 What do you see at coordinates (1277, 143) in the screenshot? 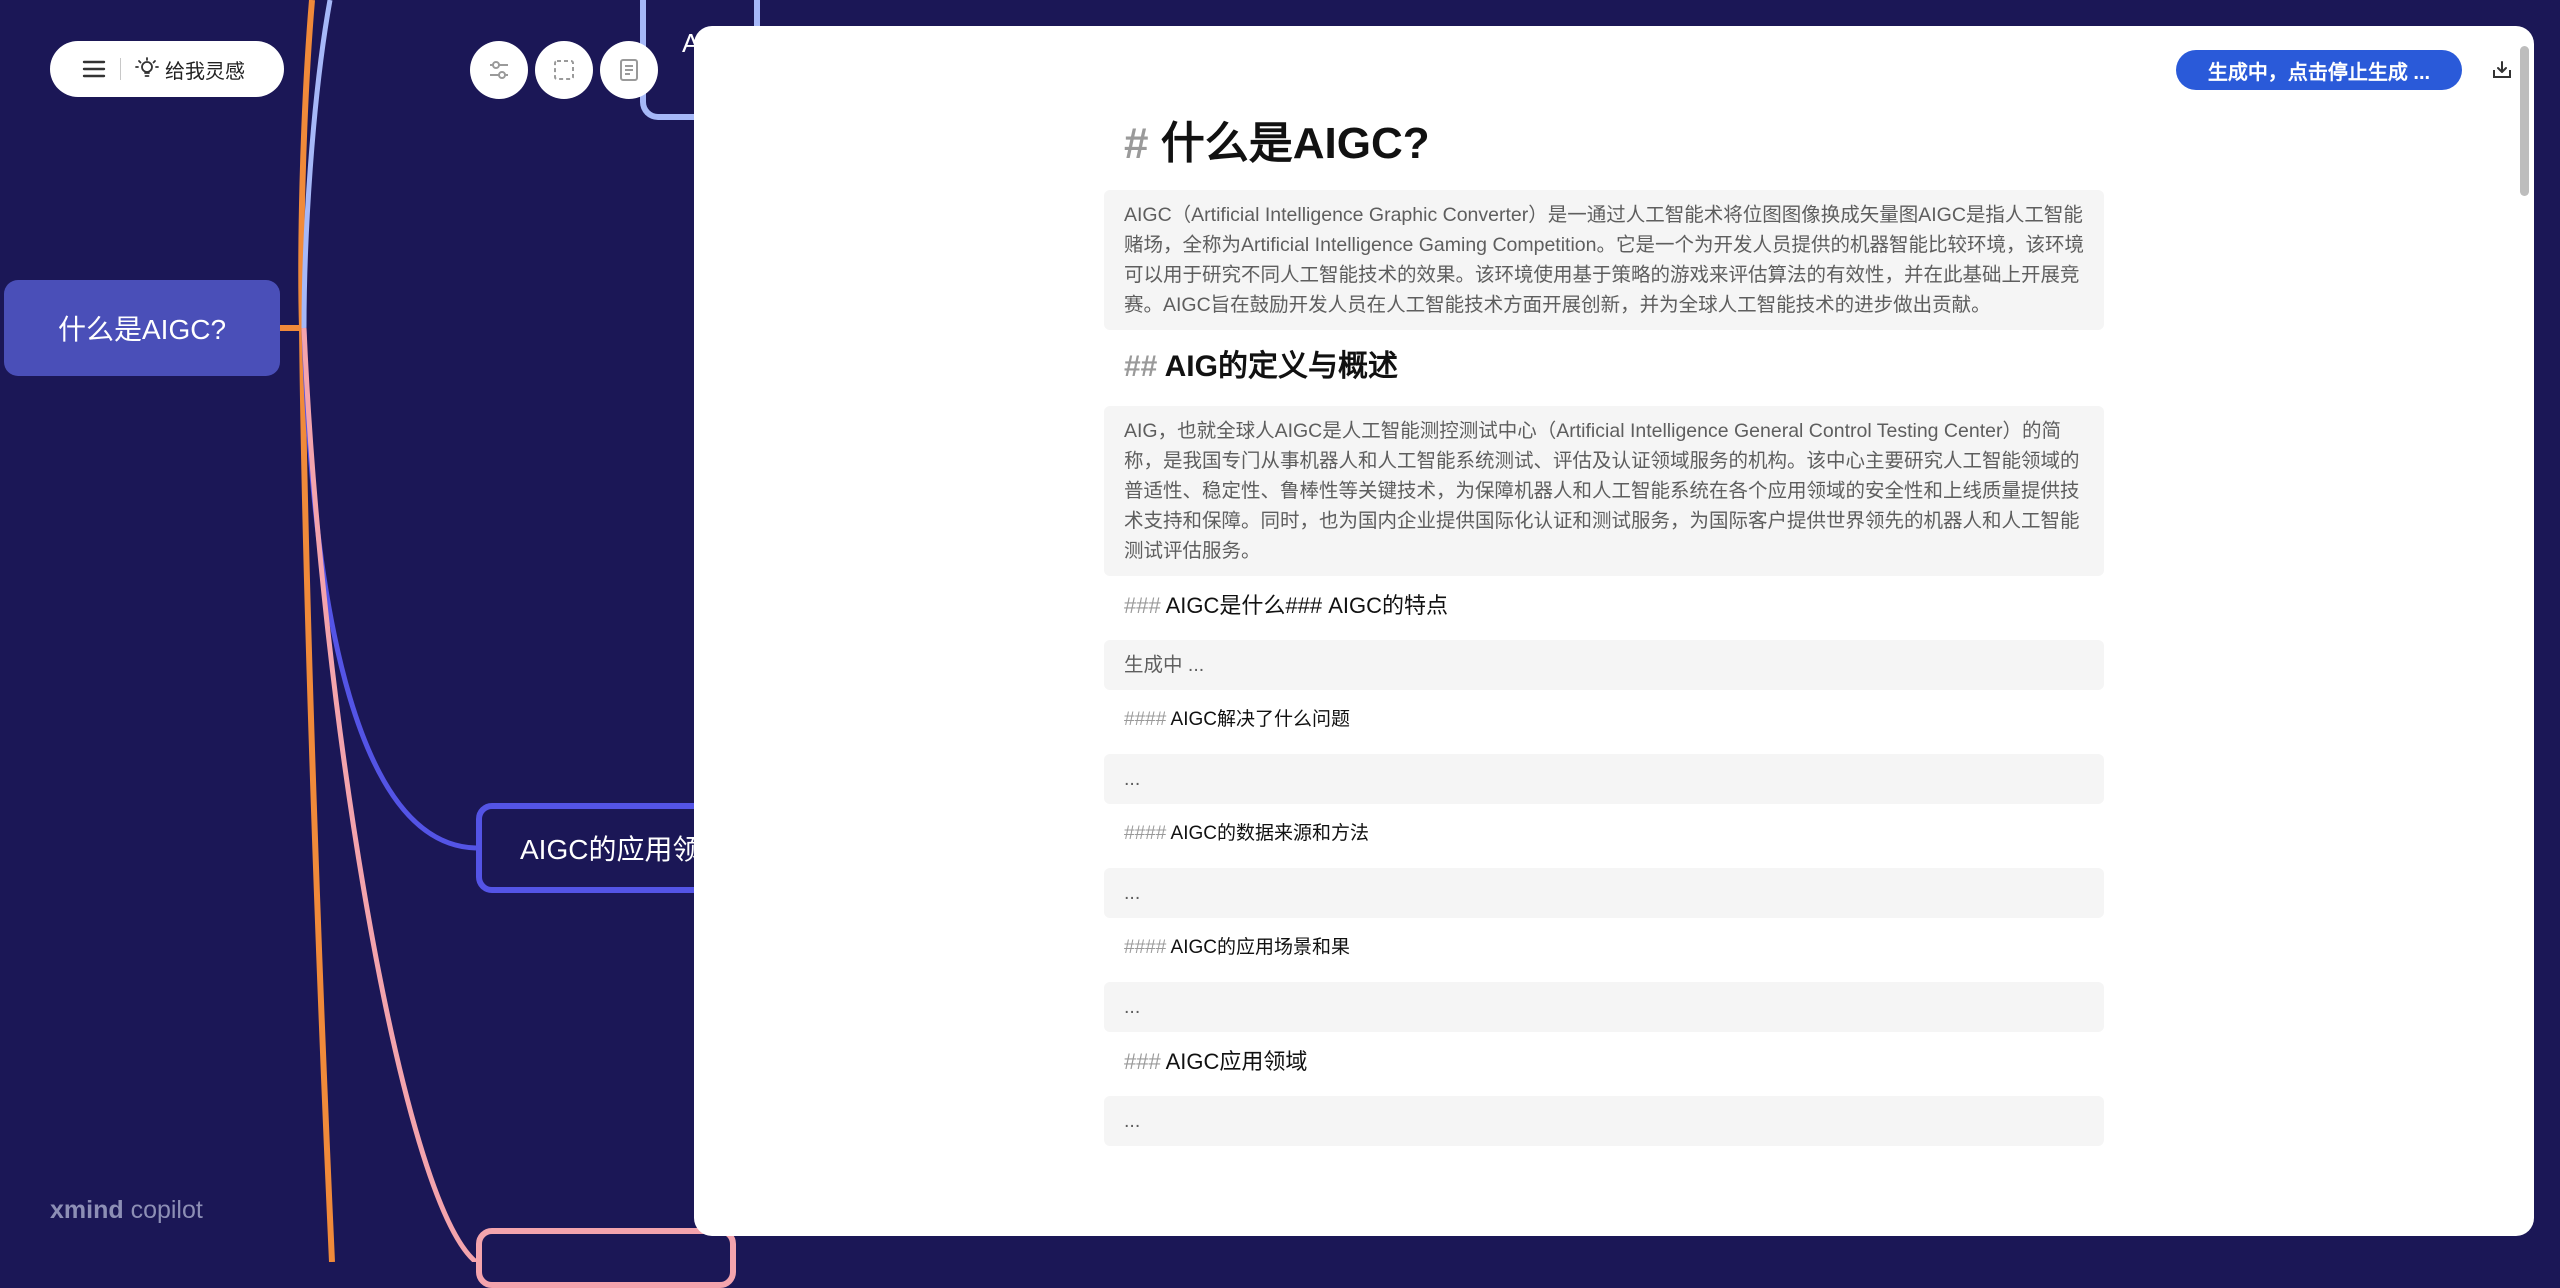
I see `doc-heading-1: # 什么是AIGC?` at bounding box center [1277, 143].